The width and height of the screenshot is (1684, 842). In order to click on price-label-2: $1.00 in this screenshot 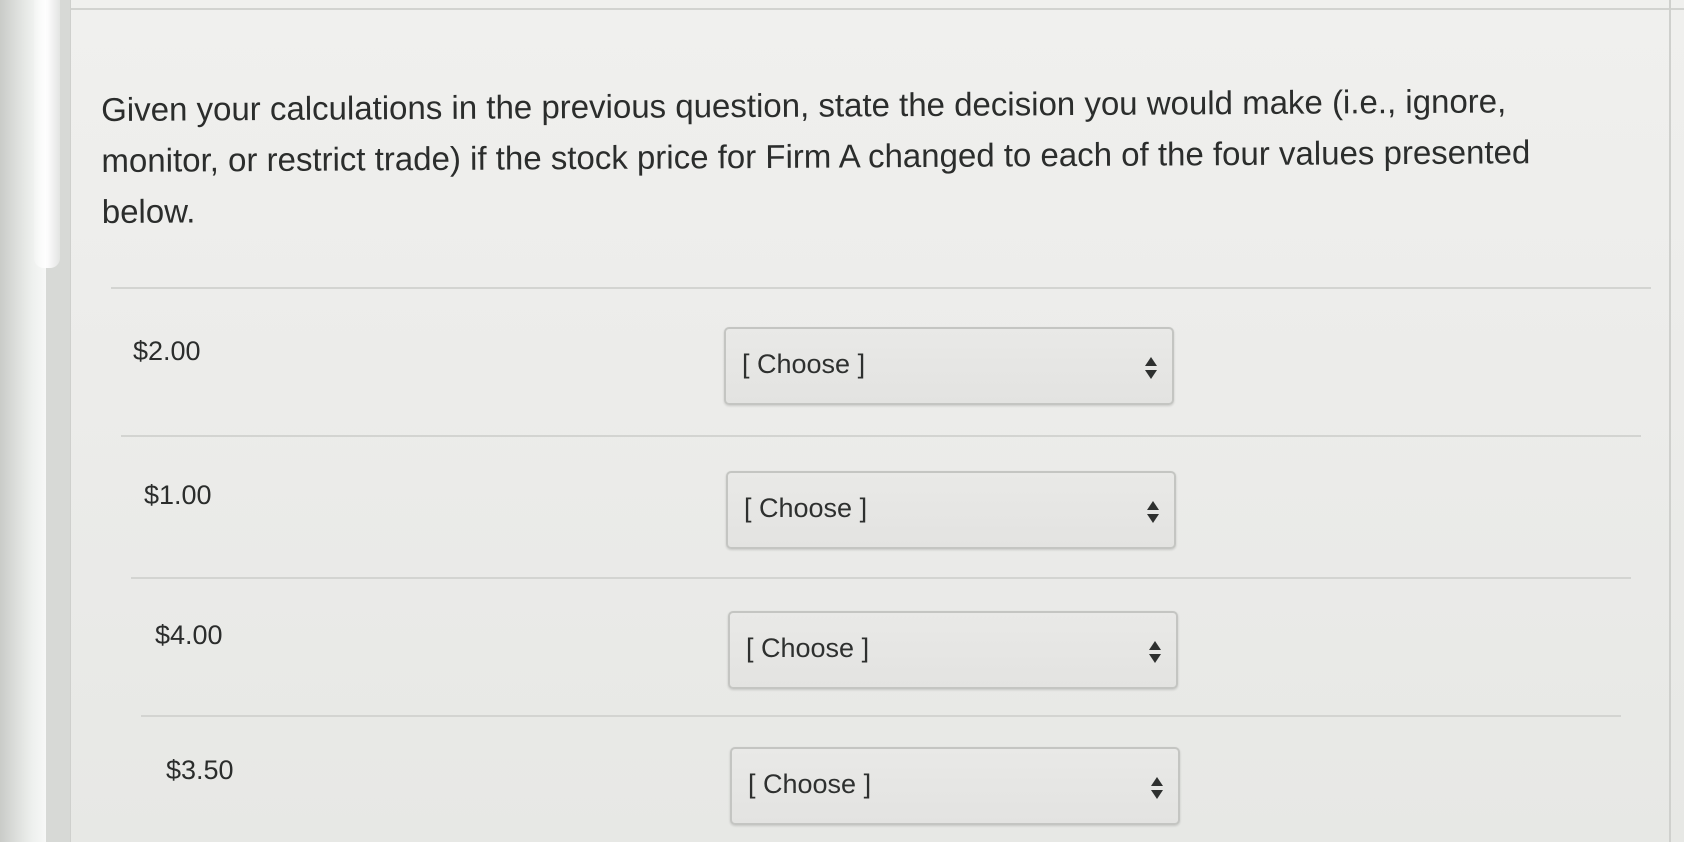, I will do `click(178, 495)`.